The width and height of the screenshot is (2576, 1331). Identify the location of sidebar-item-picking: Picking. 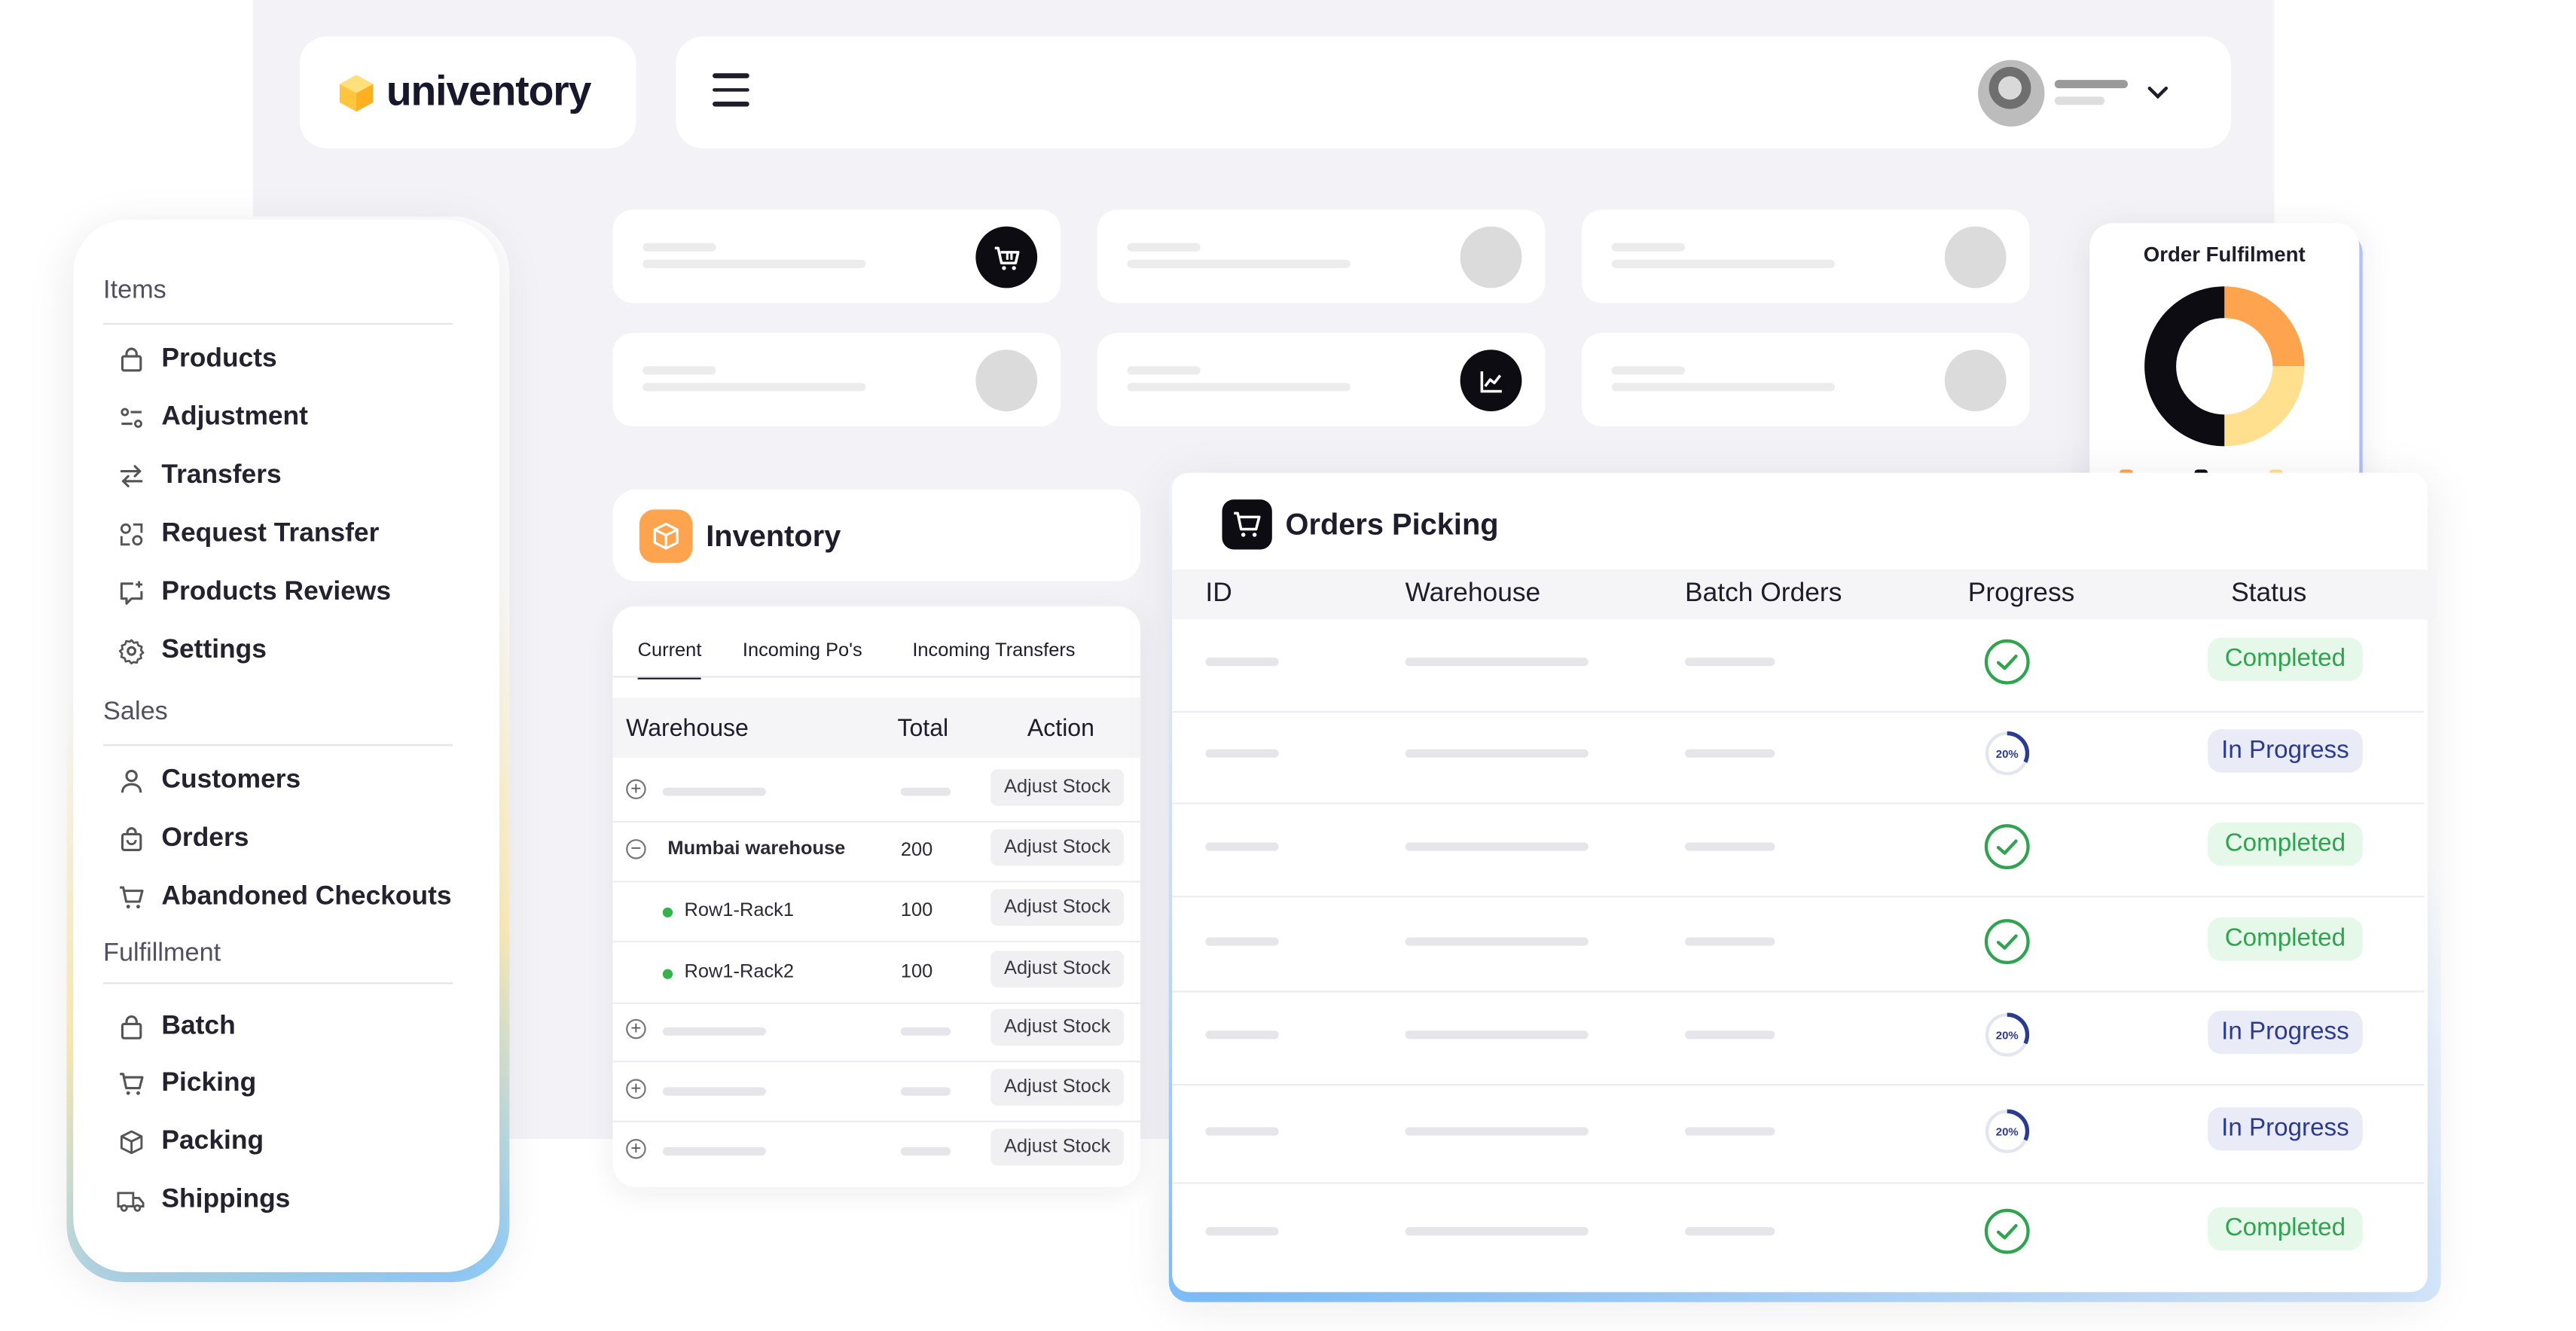
(187, 1084).